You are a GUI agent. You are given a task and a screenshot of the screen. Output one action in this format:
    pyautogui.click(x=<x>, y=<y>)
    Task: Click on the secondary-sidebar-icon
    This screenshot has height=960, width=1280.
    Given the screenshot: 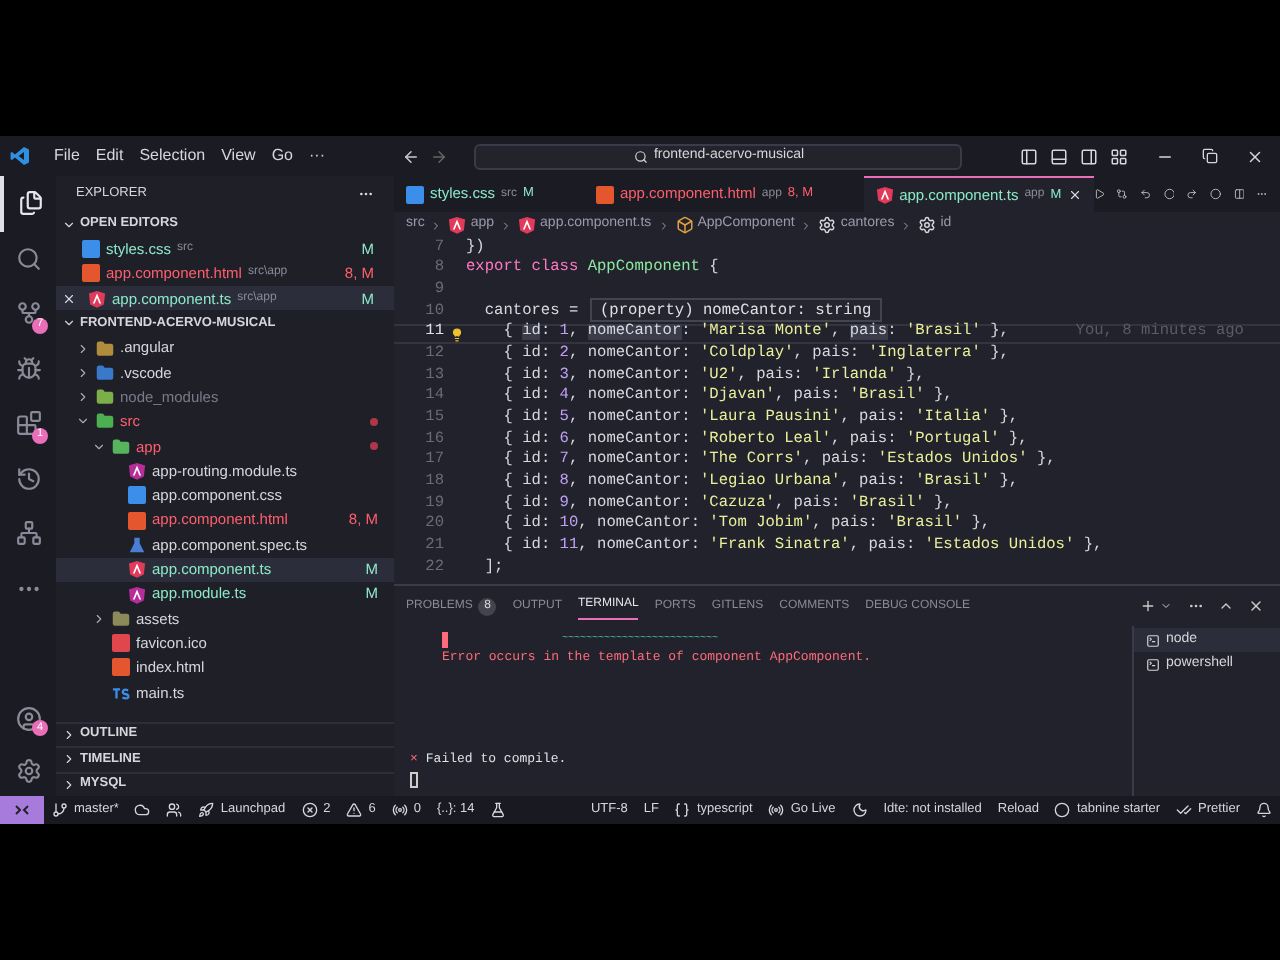 What is the action you would take?
    pyautogui.click(x=1089, y=156)
    